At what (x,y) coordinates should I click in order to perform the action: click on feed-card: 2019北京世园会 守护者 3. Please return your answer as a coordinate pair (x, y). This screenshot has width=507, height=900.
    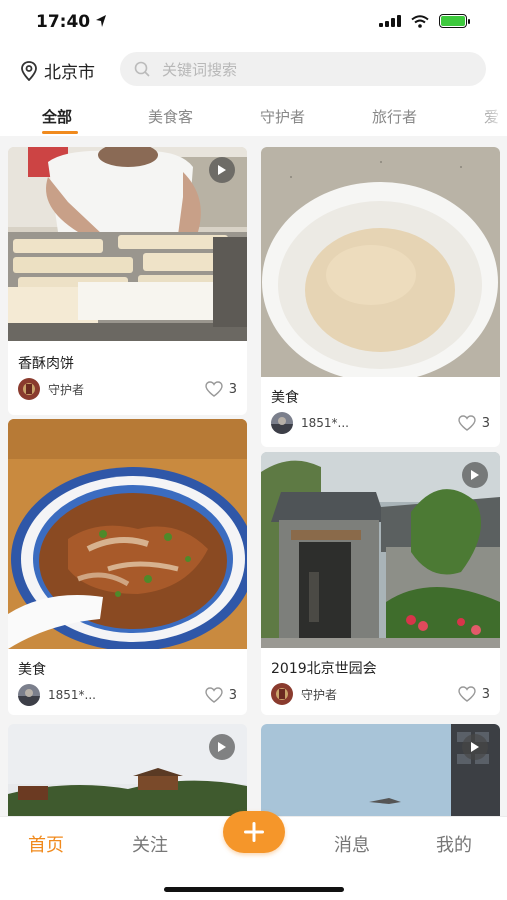
    Looking at the image, I should click on (380, 583).